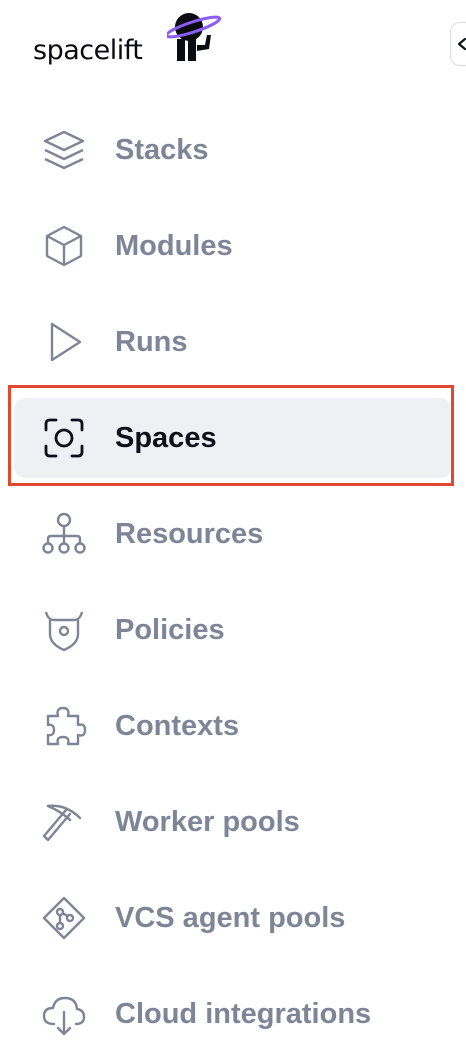  I want to click on highlight-box, so click(231, 435).